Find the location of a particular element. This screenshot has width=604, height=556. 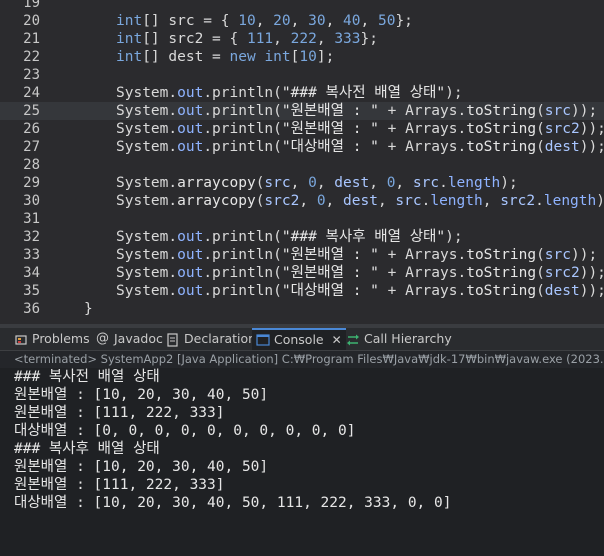

tab-javadoc: @ Javadoc is located at coordinates (129, 339).